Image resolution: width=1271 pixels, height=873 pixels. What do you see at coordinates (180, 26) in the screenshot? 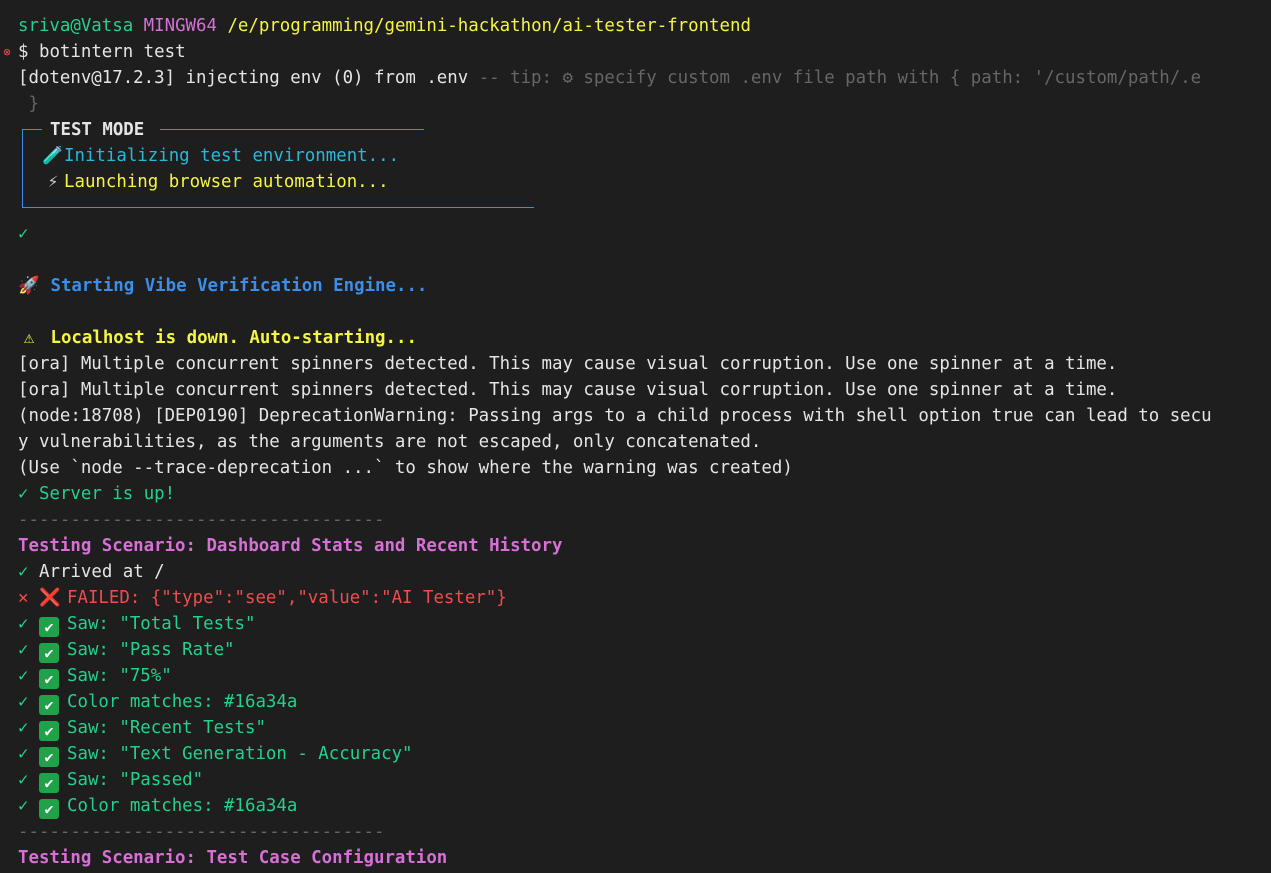
I see `prompt-system: MINGW64` at bounding box center [180, 26].